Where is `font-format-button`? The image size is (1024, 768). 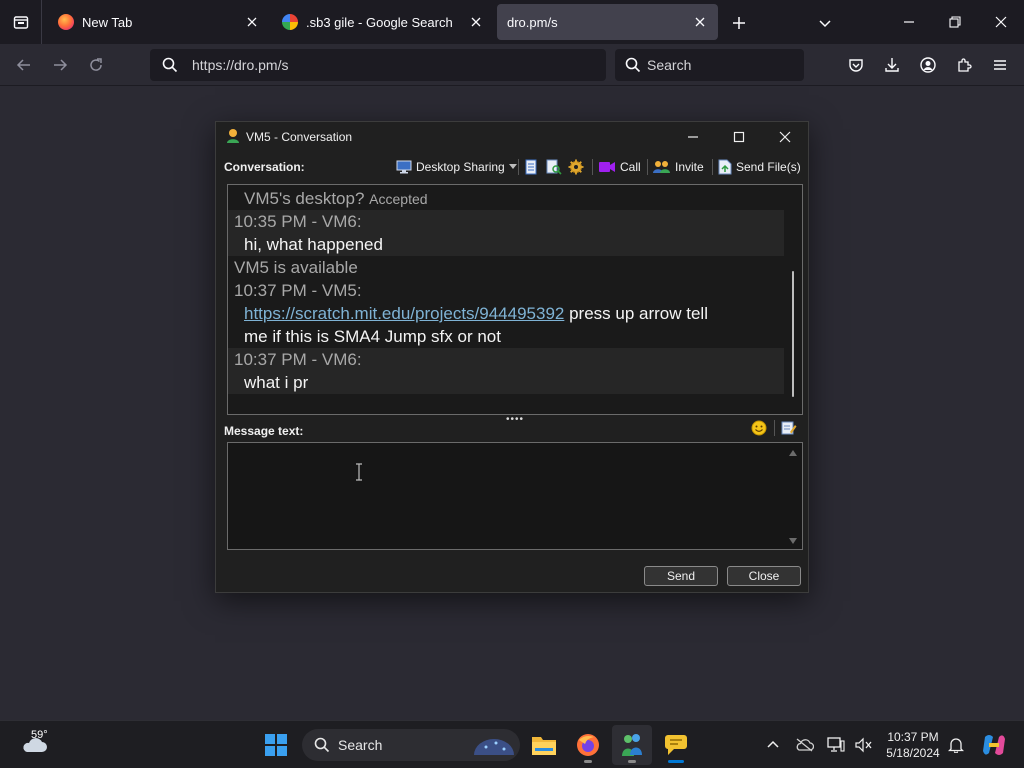
font-format-button is located at coordinates (789, 428).